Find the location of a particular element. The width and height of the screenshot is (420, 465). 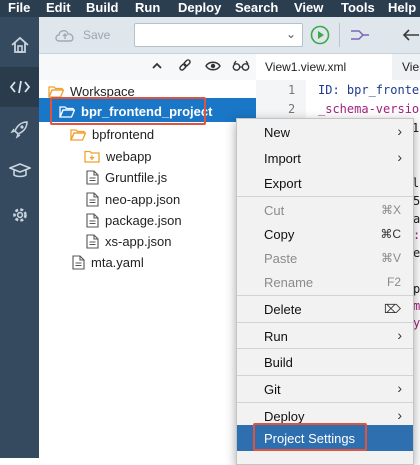

tree-node-file: package.json is located at coordinates (134, 220).